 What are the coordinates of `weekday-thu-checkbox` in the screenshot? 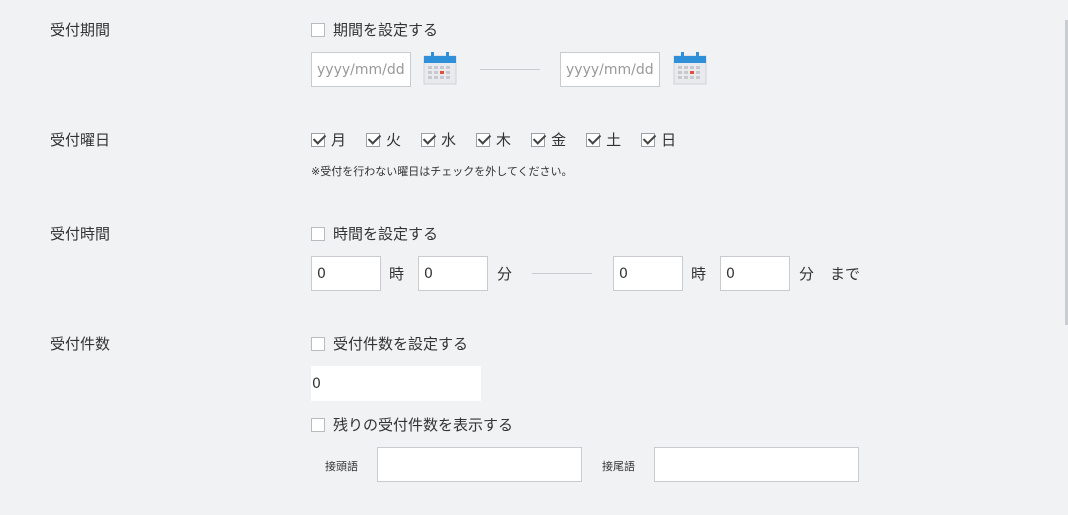 It's located at (483, 139).